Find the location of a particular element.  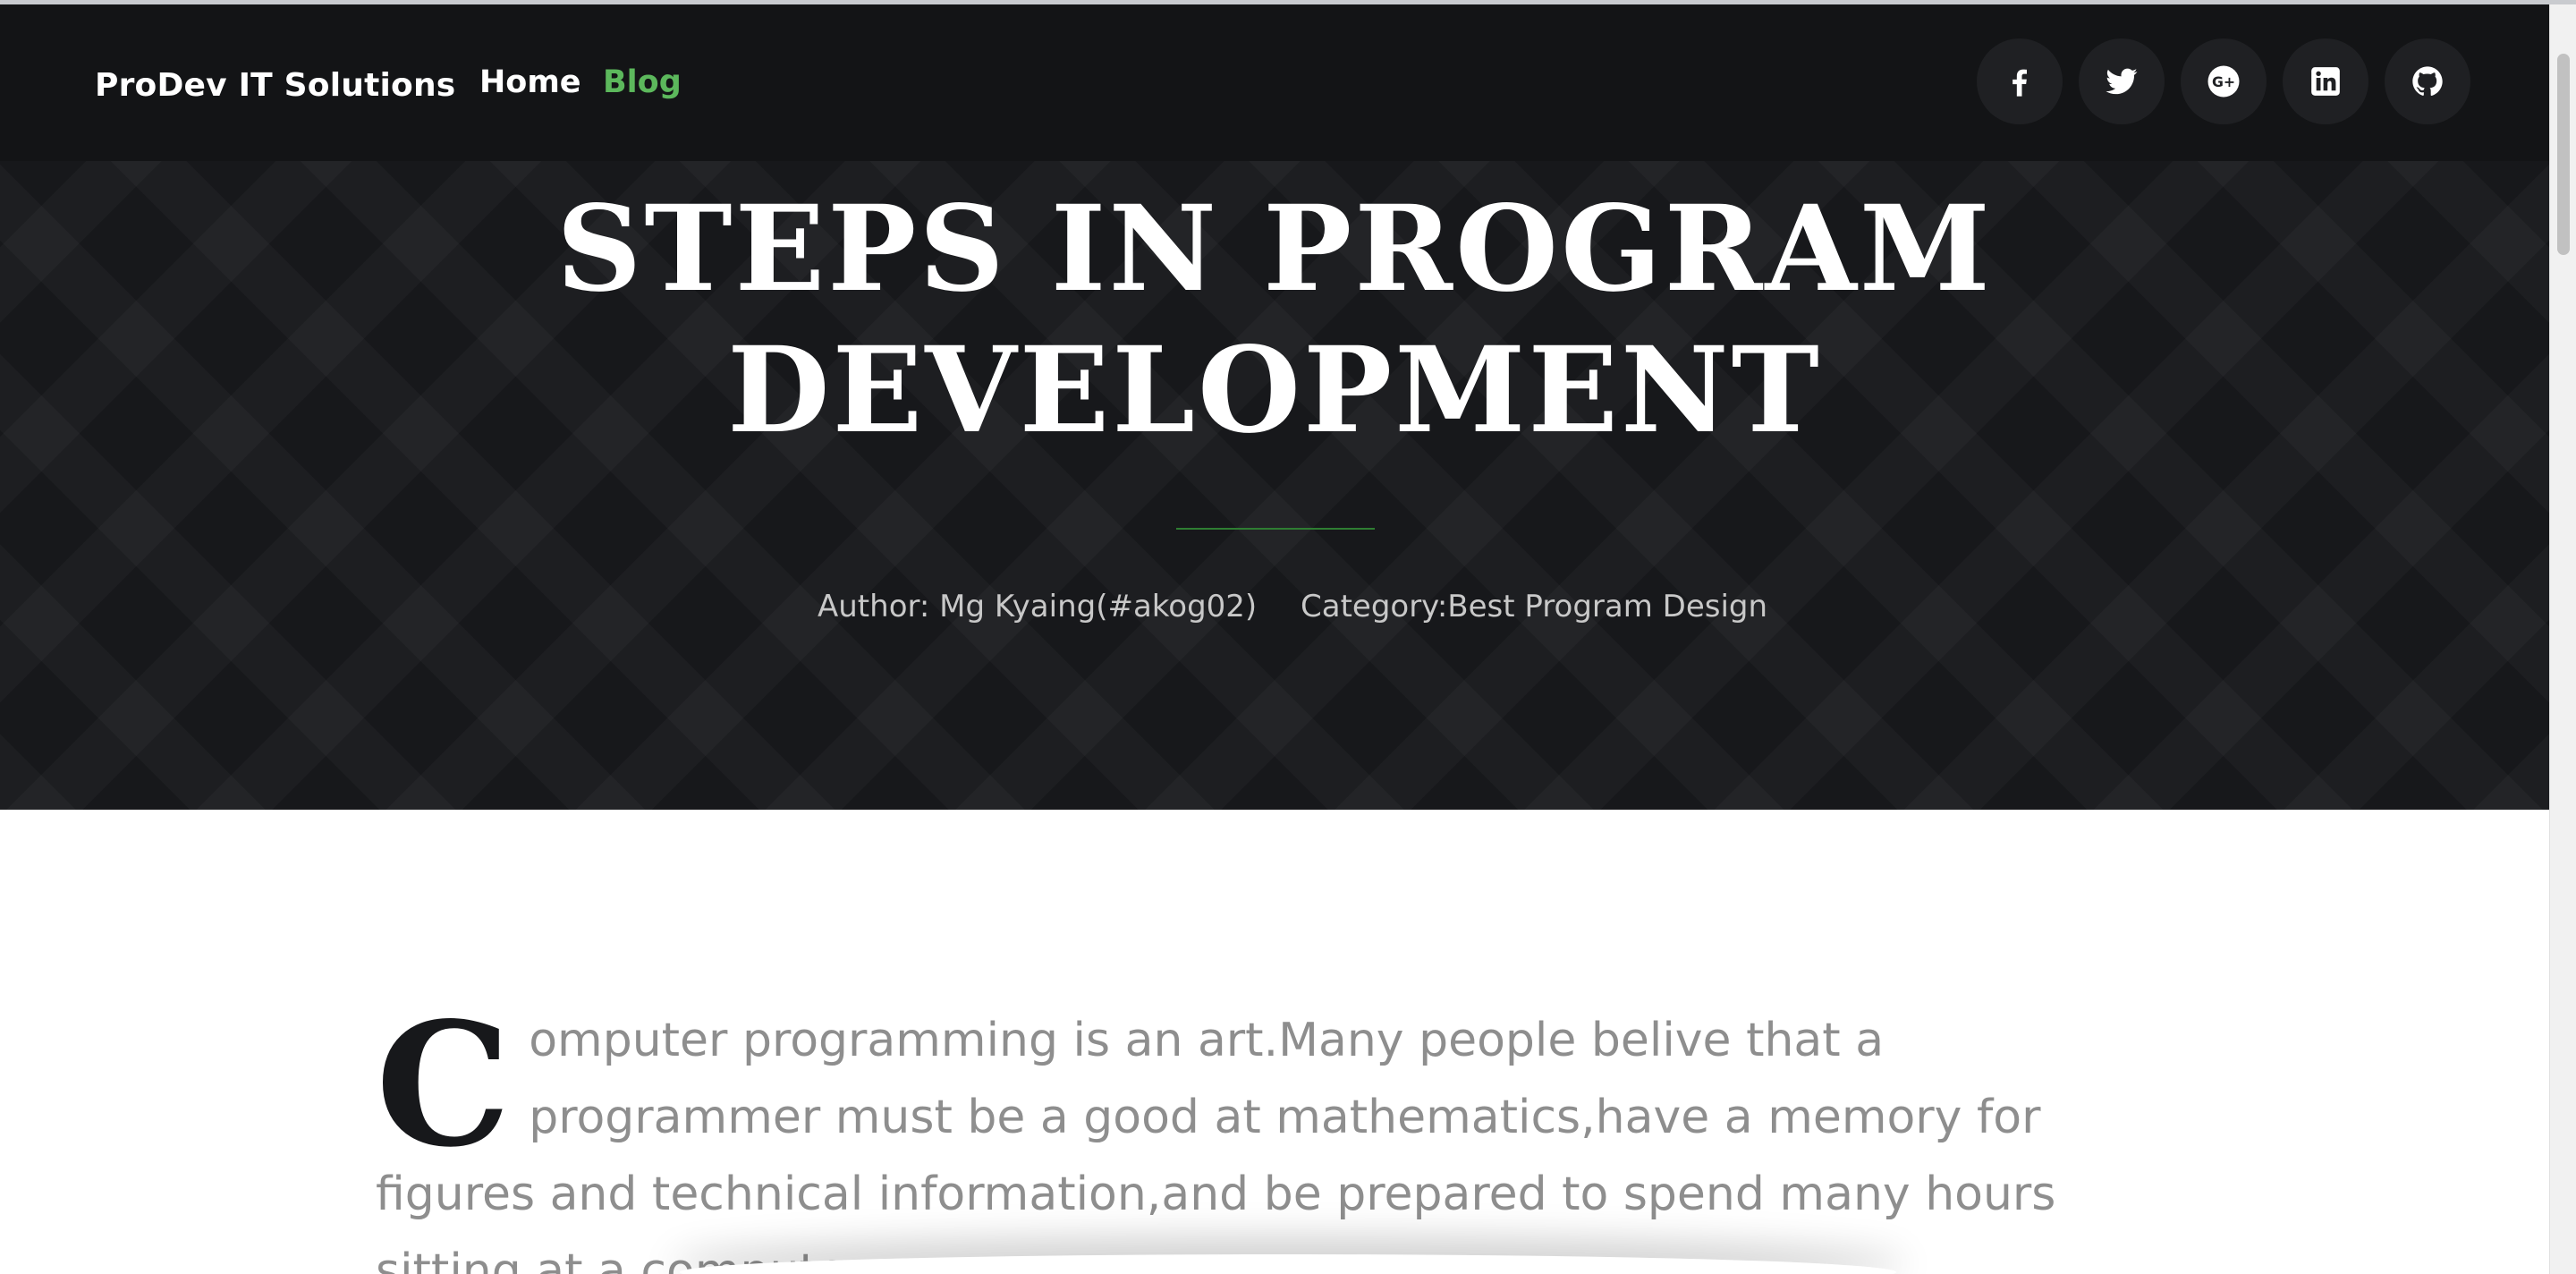

facebook-button is located at coordinates (2020, 81).